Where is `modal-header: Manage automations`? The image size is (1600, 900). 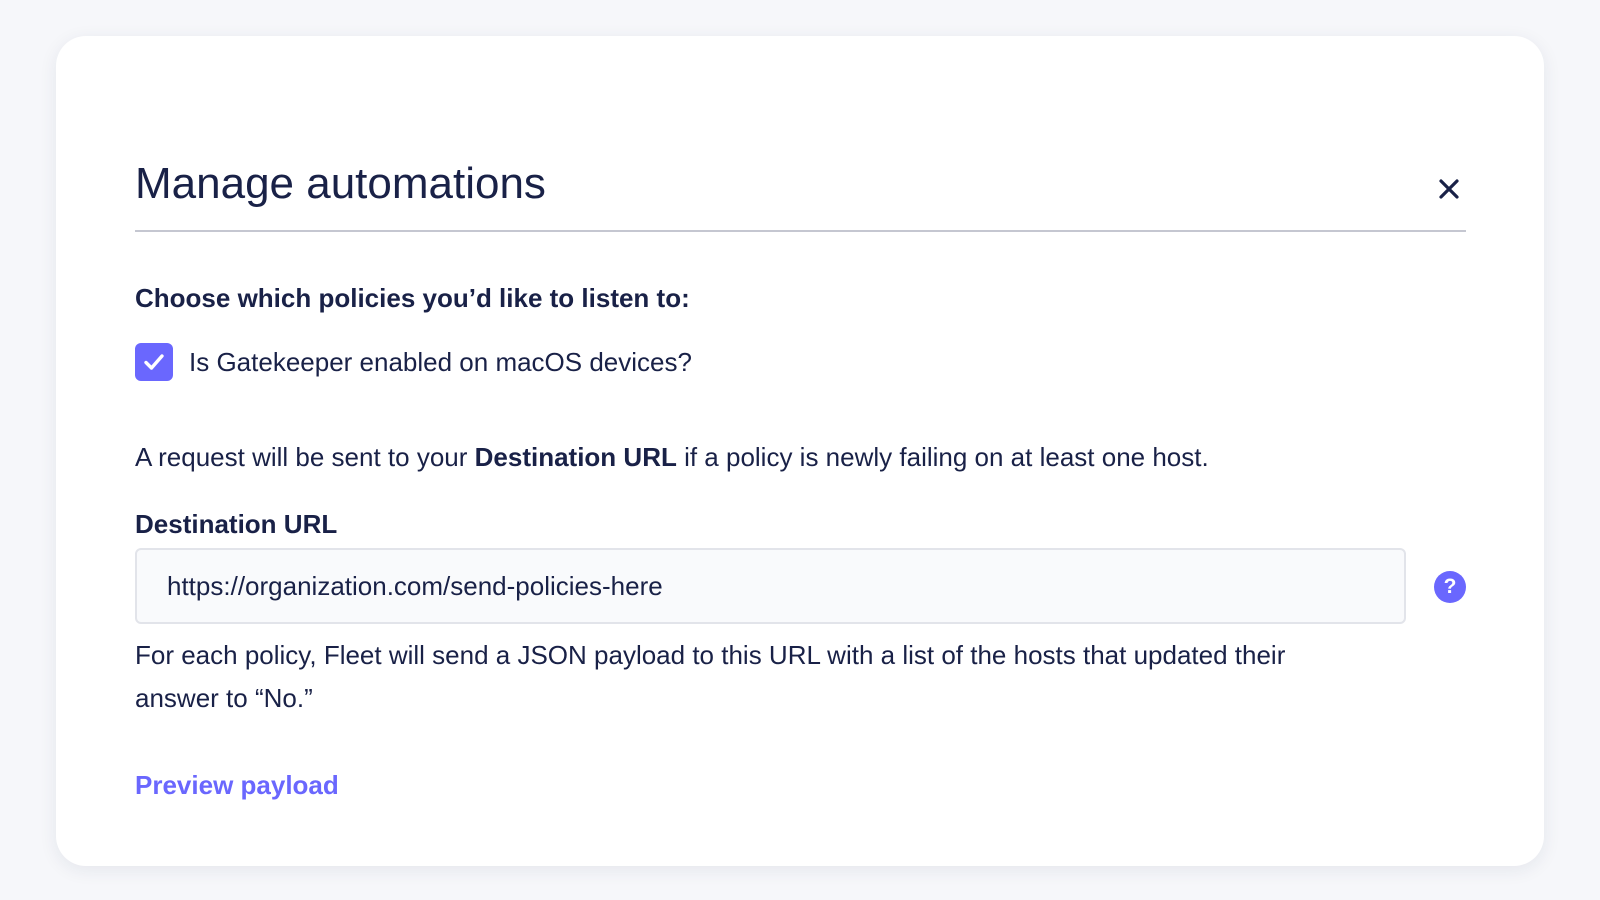
modal-header: Manage automations is located at coordinates (800, 172).